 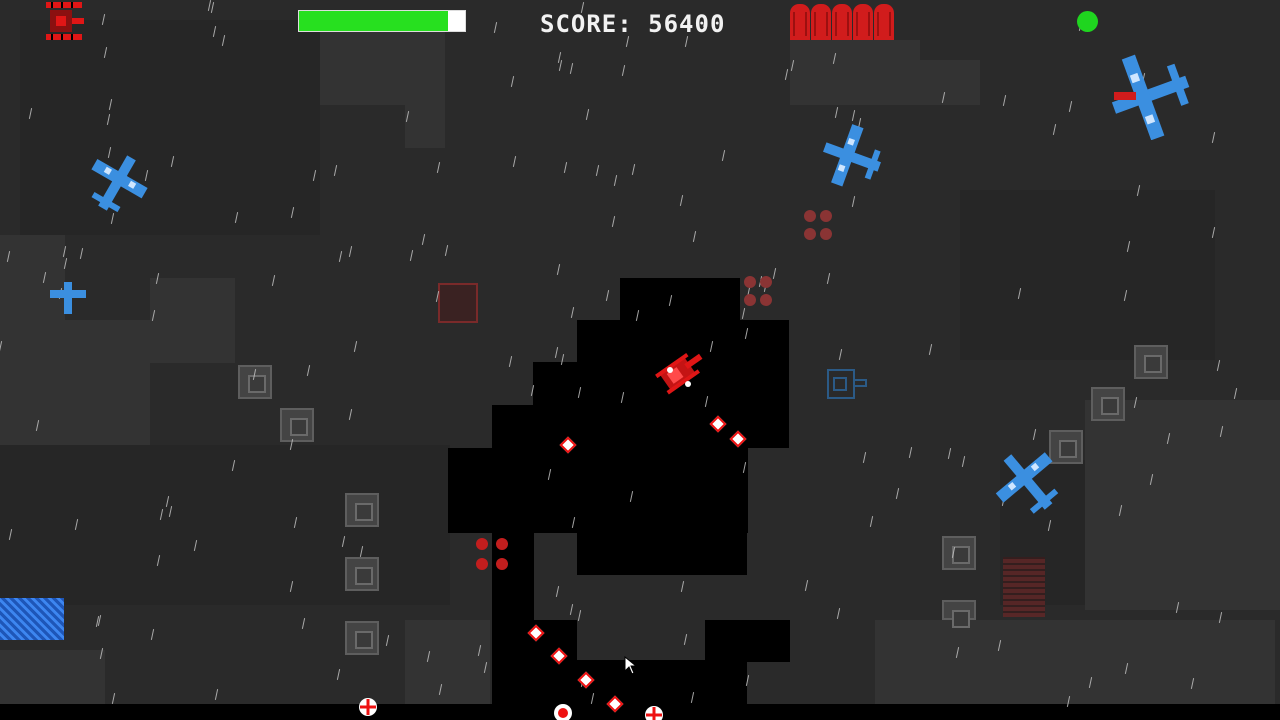 What do you see at coordinates (374, 21) in the screenshot?
I see `health-bar-fill` at bounding box center [374, 21].